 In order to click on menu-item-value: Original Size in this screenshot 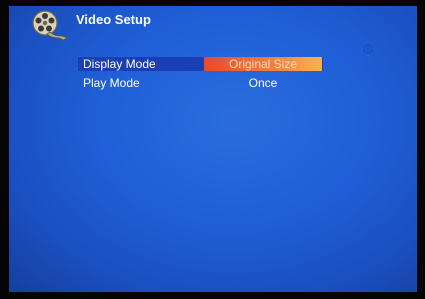, I will do `click(263, 64)`.